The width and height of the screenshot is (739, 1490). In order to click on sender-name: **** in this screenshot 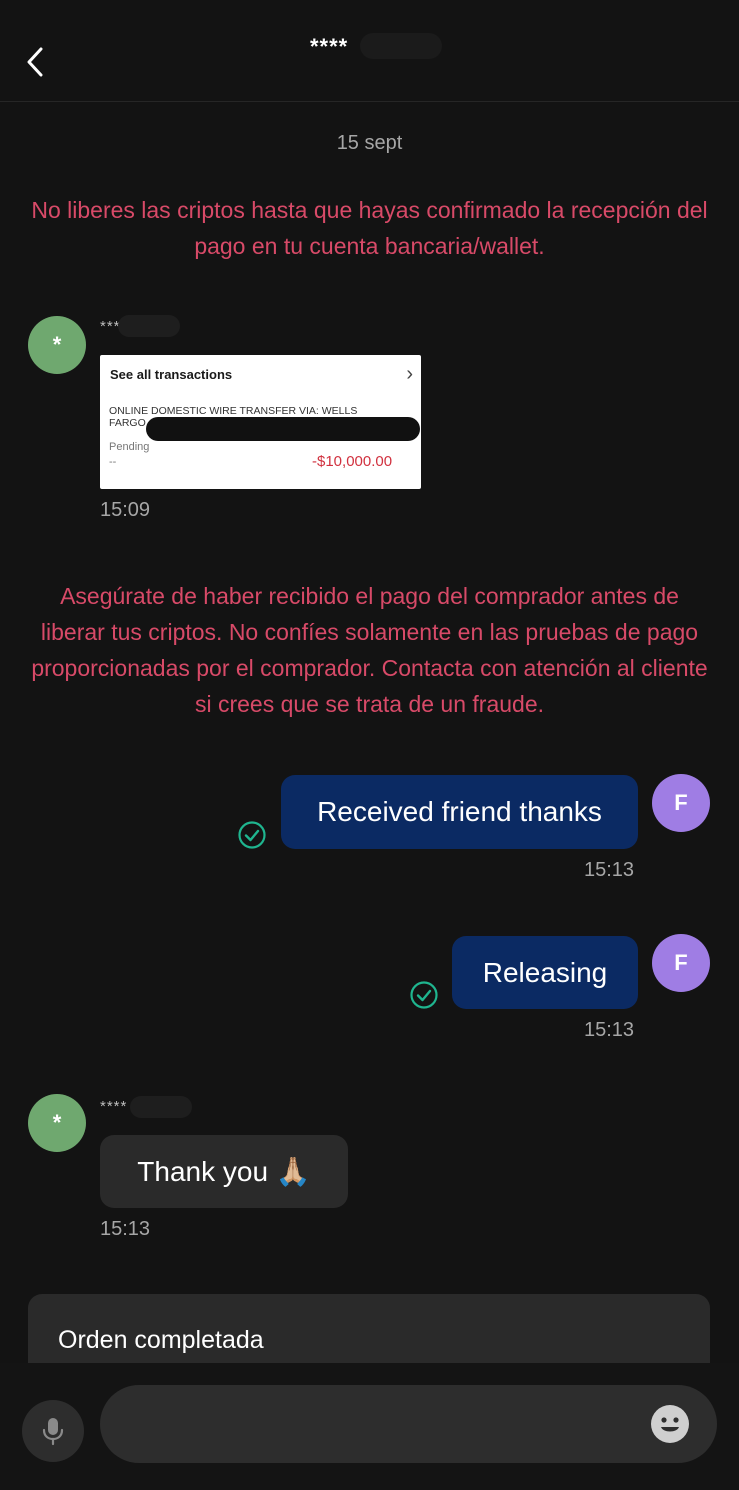, I will do `click(114, 1106)`.